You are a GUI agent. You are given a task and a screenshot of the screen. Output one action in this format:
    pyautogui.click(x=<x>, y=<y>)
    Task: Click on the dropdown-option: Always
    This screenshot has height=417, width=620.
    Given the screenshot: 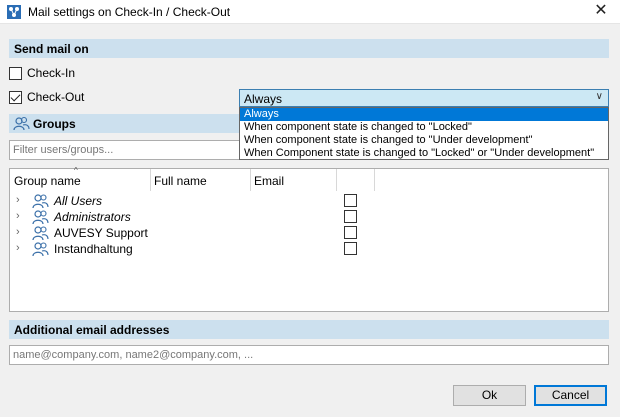 What is the action you would take?
    pyautogui.click(x=424, y=114)
    